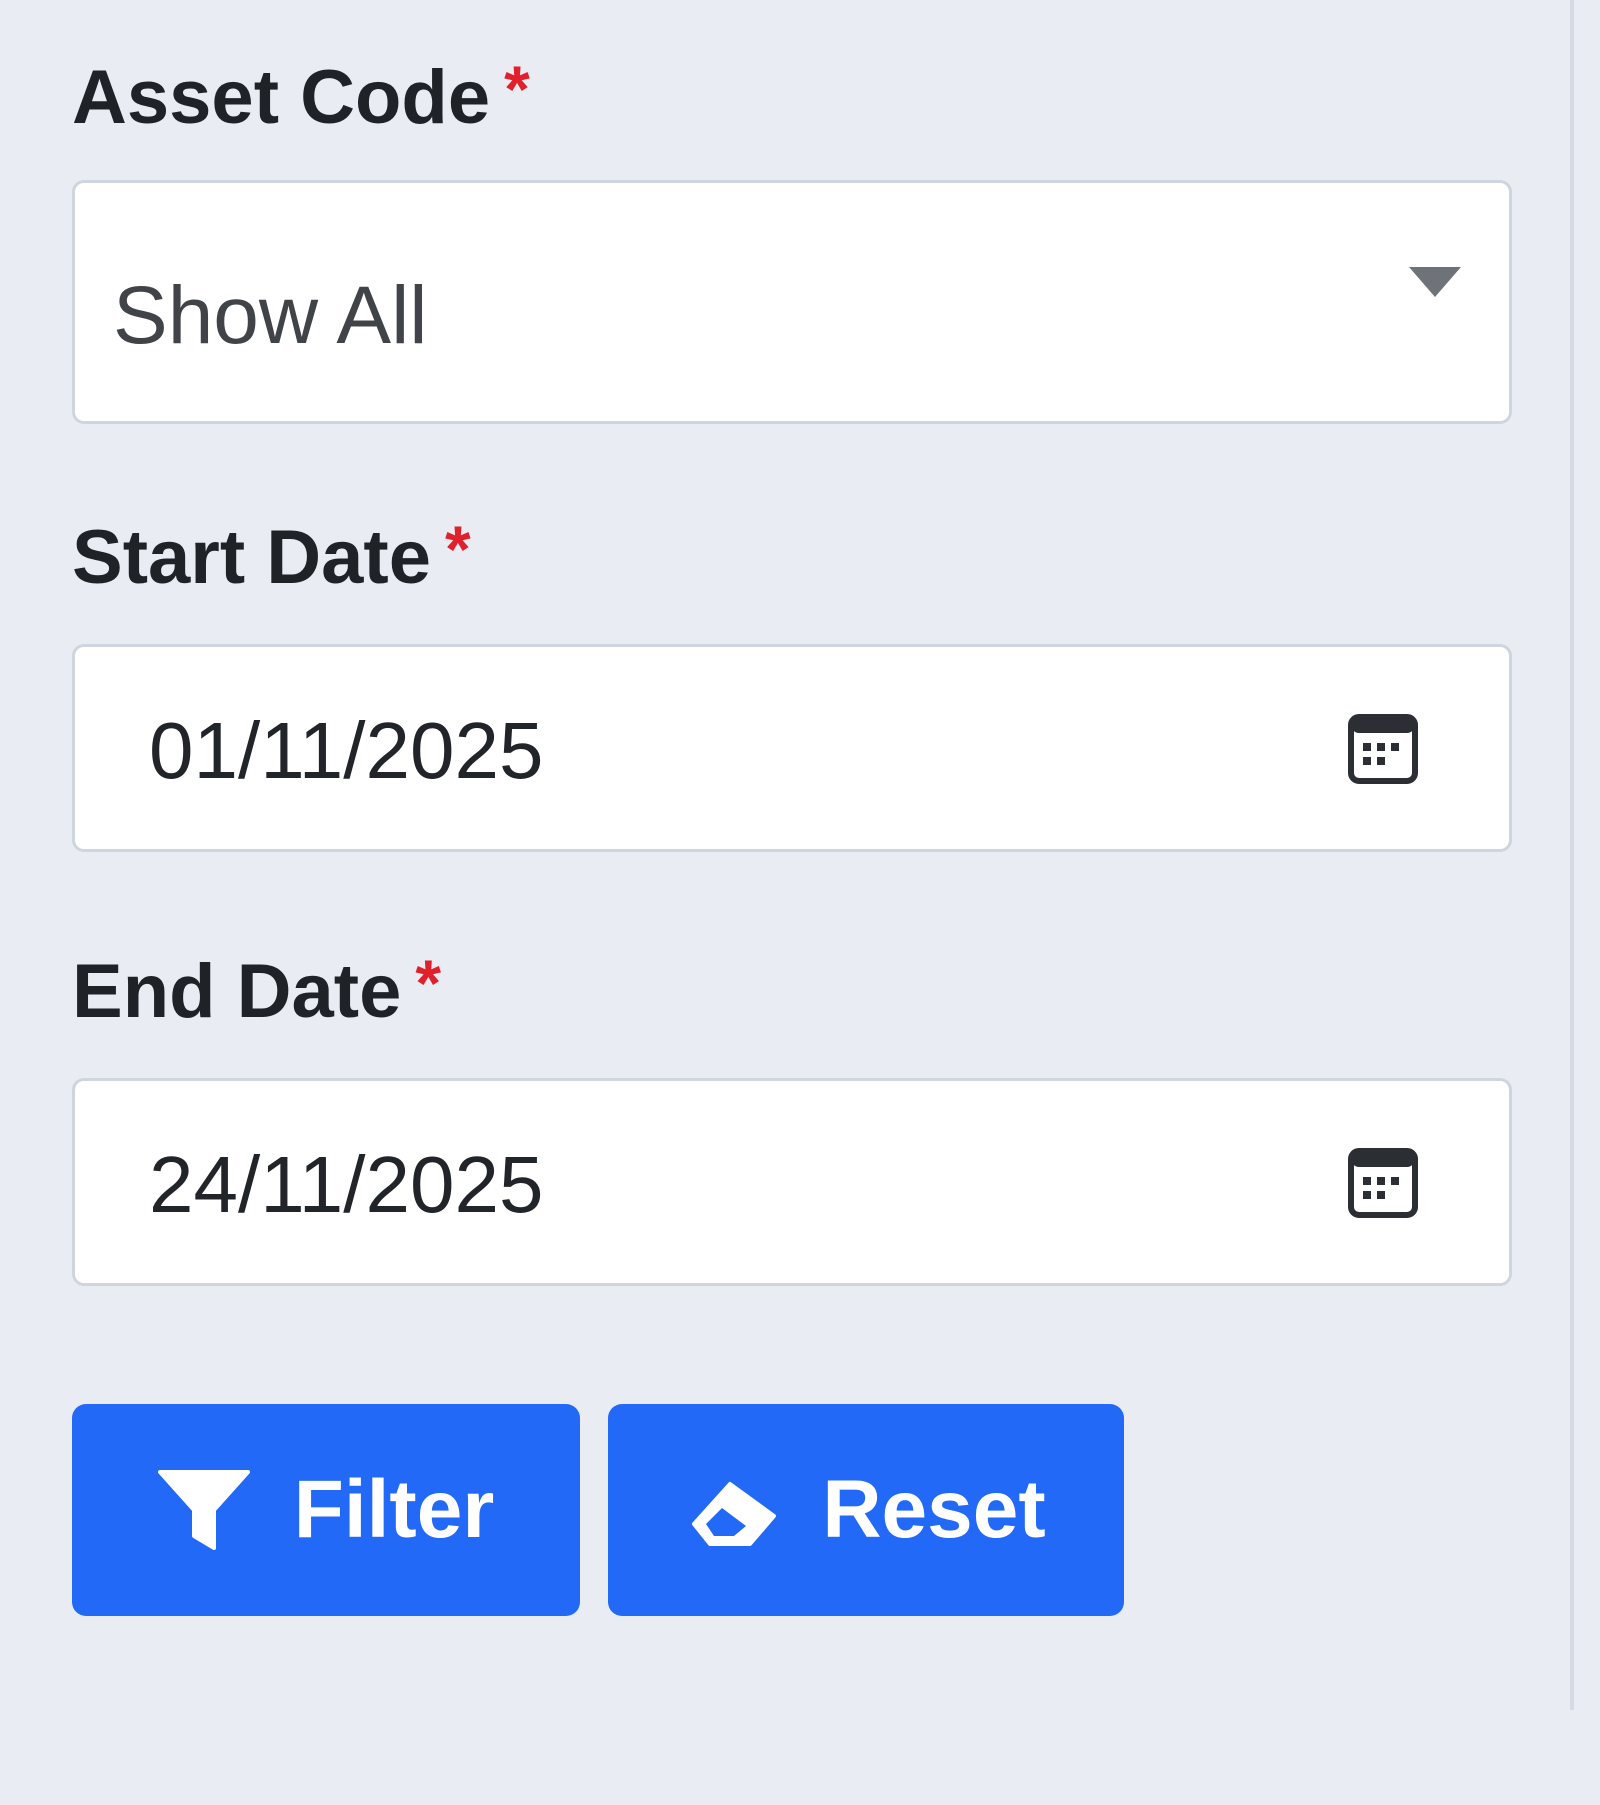 Image resolution: width=1600 pixels, height=1805 pixels. What do you see at coordinates (394, 1509) in the screenshot?
I see `filter-button-label: Filter` at bounding box center [394, 1509].